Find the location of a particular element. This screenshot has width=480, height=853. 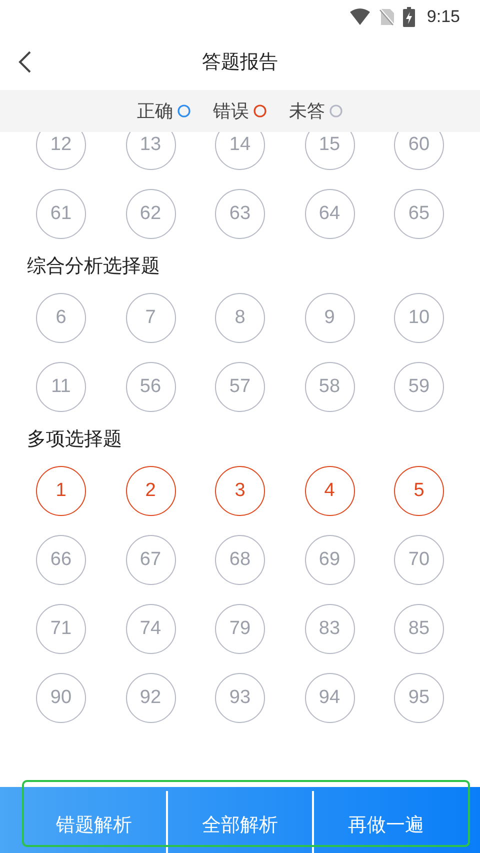

question-number-button: 4 is located at coordinates (329, 491).